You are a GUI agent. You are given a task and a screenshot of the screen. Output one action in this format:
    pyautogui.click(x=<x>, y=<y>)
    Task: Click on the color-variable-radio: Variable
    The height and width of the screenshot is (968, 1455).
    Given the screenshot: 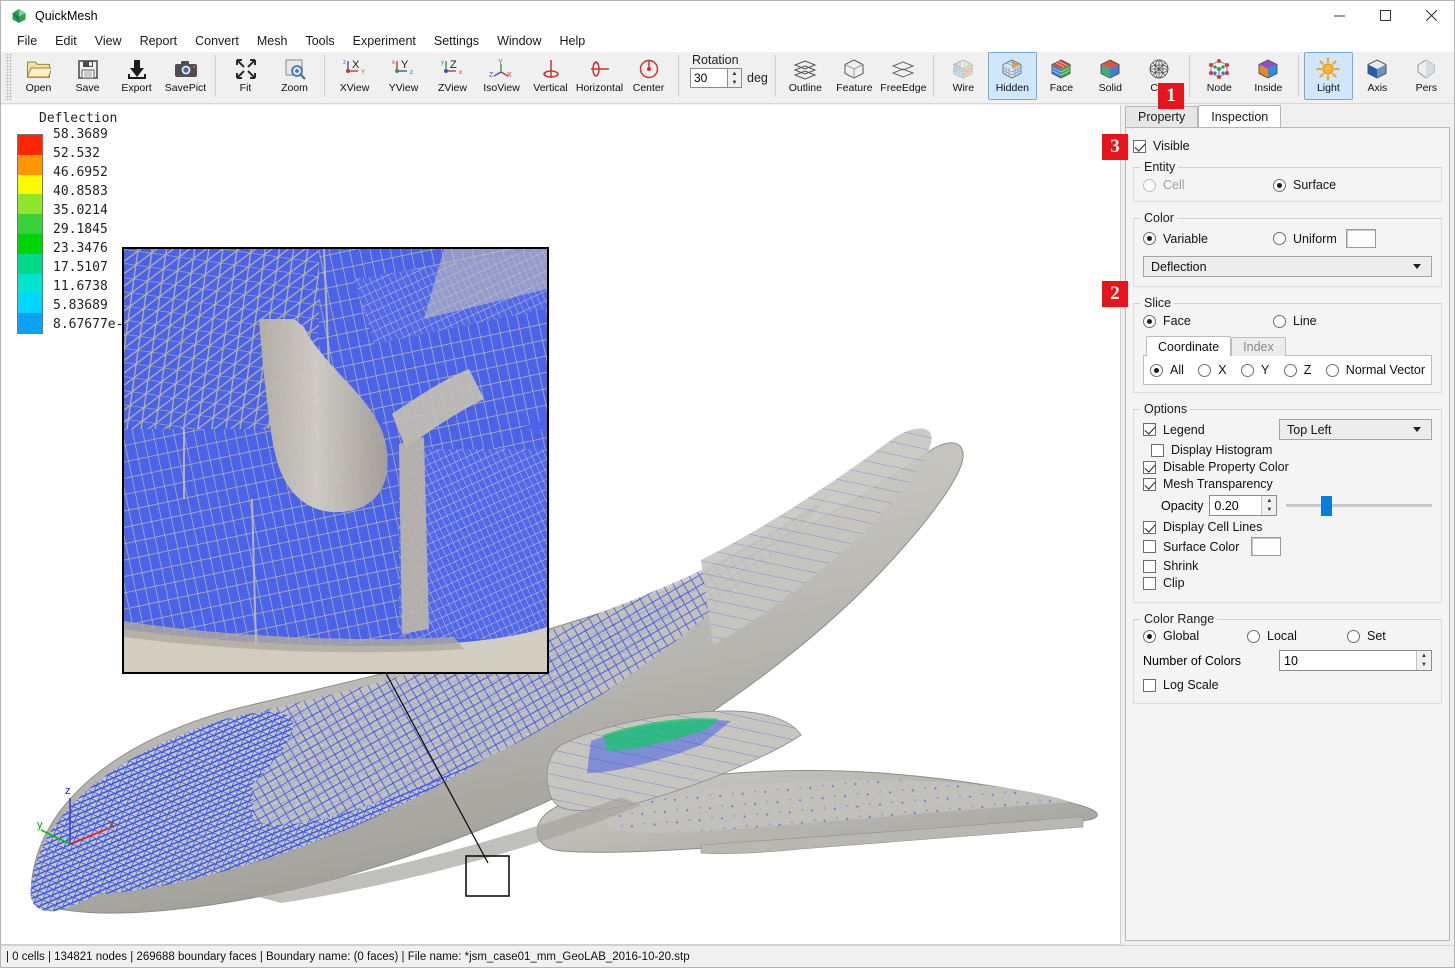 What is the action you would take?
    pyautogui.click(x=1208, y=239)
    